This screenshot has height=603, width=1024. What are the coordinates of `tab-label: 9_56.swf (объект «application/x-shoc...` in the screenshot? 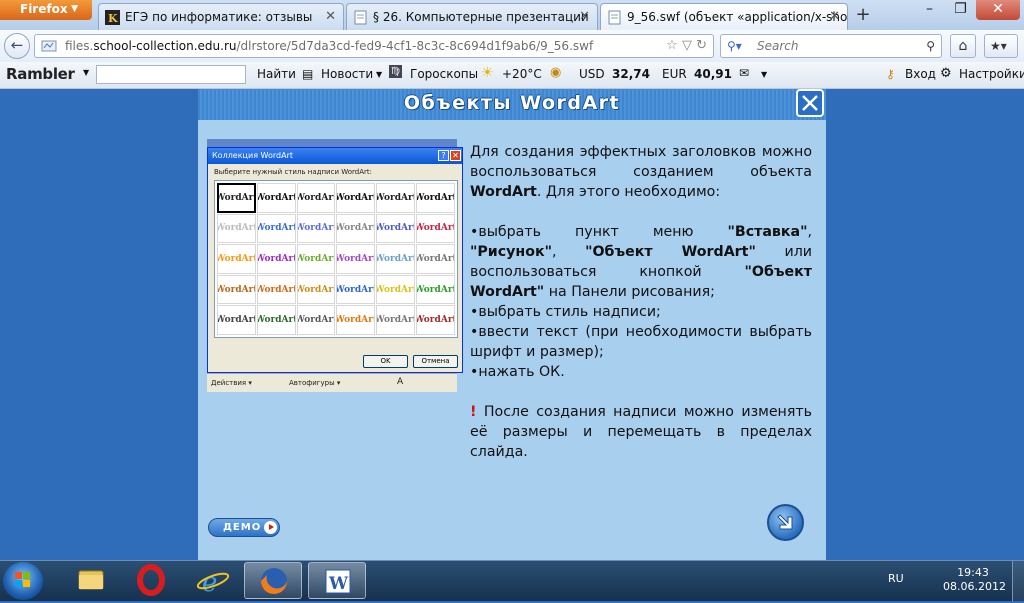 It's located at (737, 17).